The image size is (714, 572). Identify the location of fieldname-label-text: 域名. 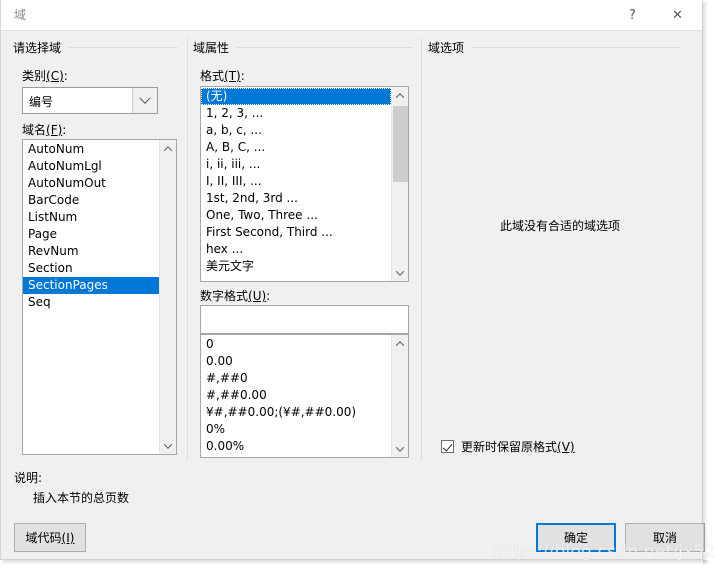
(34, 130).